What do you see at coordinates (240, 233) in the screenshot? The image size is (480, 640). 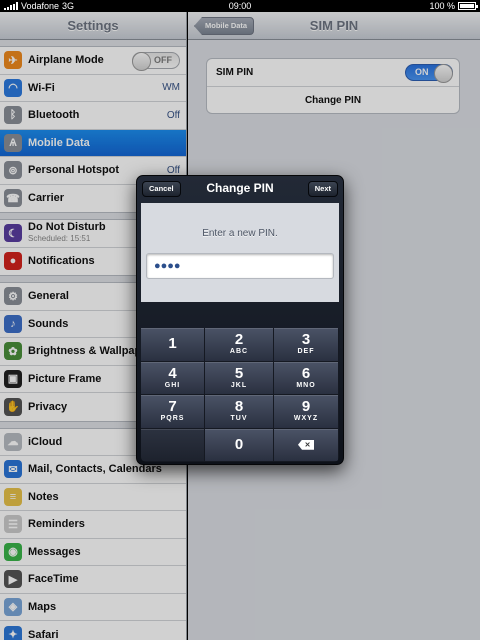 I see `pin-prompt: Enter a new PIN.` at bounding box center [240, 233].